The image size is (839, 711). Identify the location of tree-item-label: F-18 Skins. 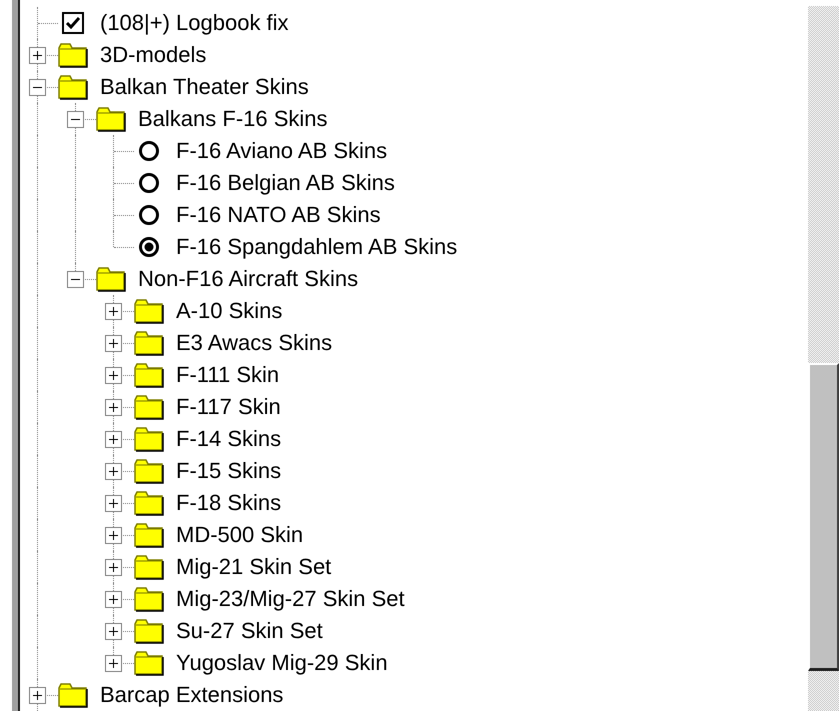
(229, 503).